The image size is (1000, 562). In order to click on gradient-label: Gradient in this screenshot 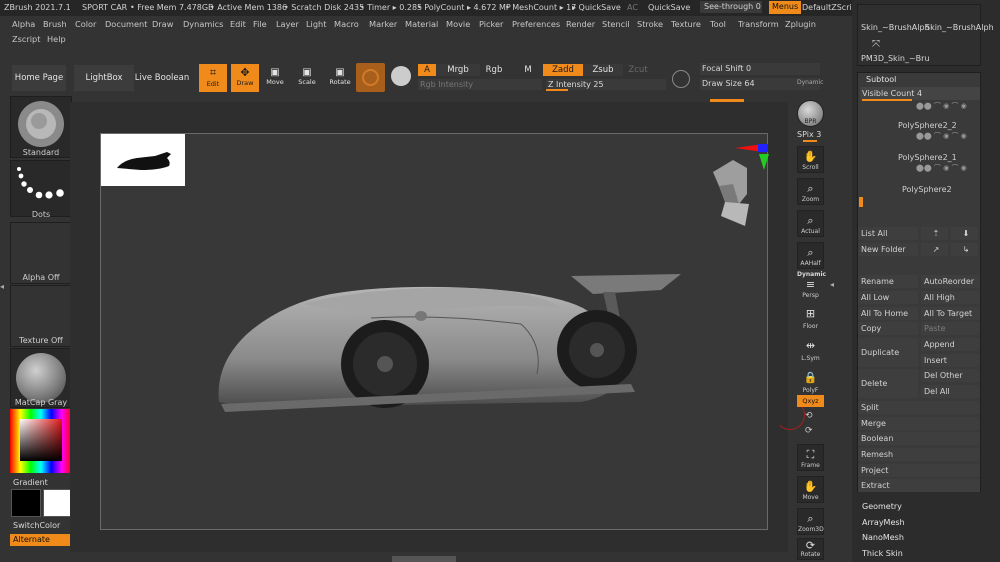, I will do `click(30, 482)`.